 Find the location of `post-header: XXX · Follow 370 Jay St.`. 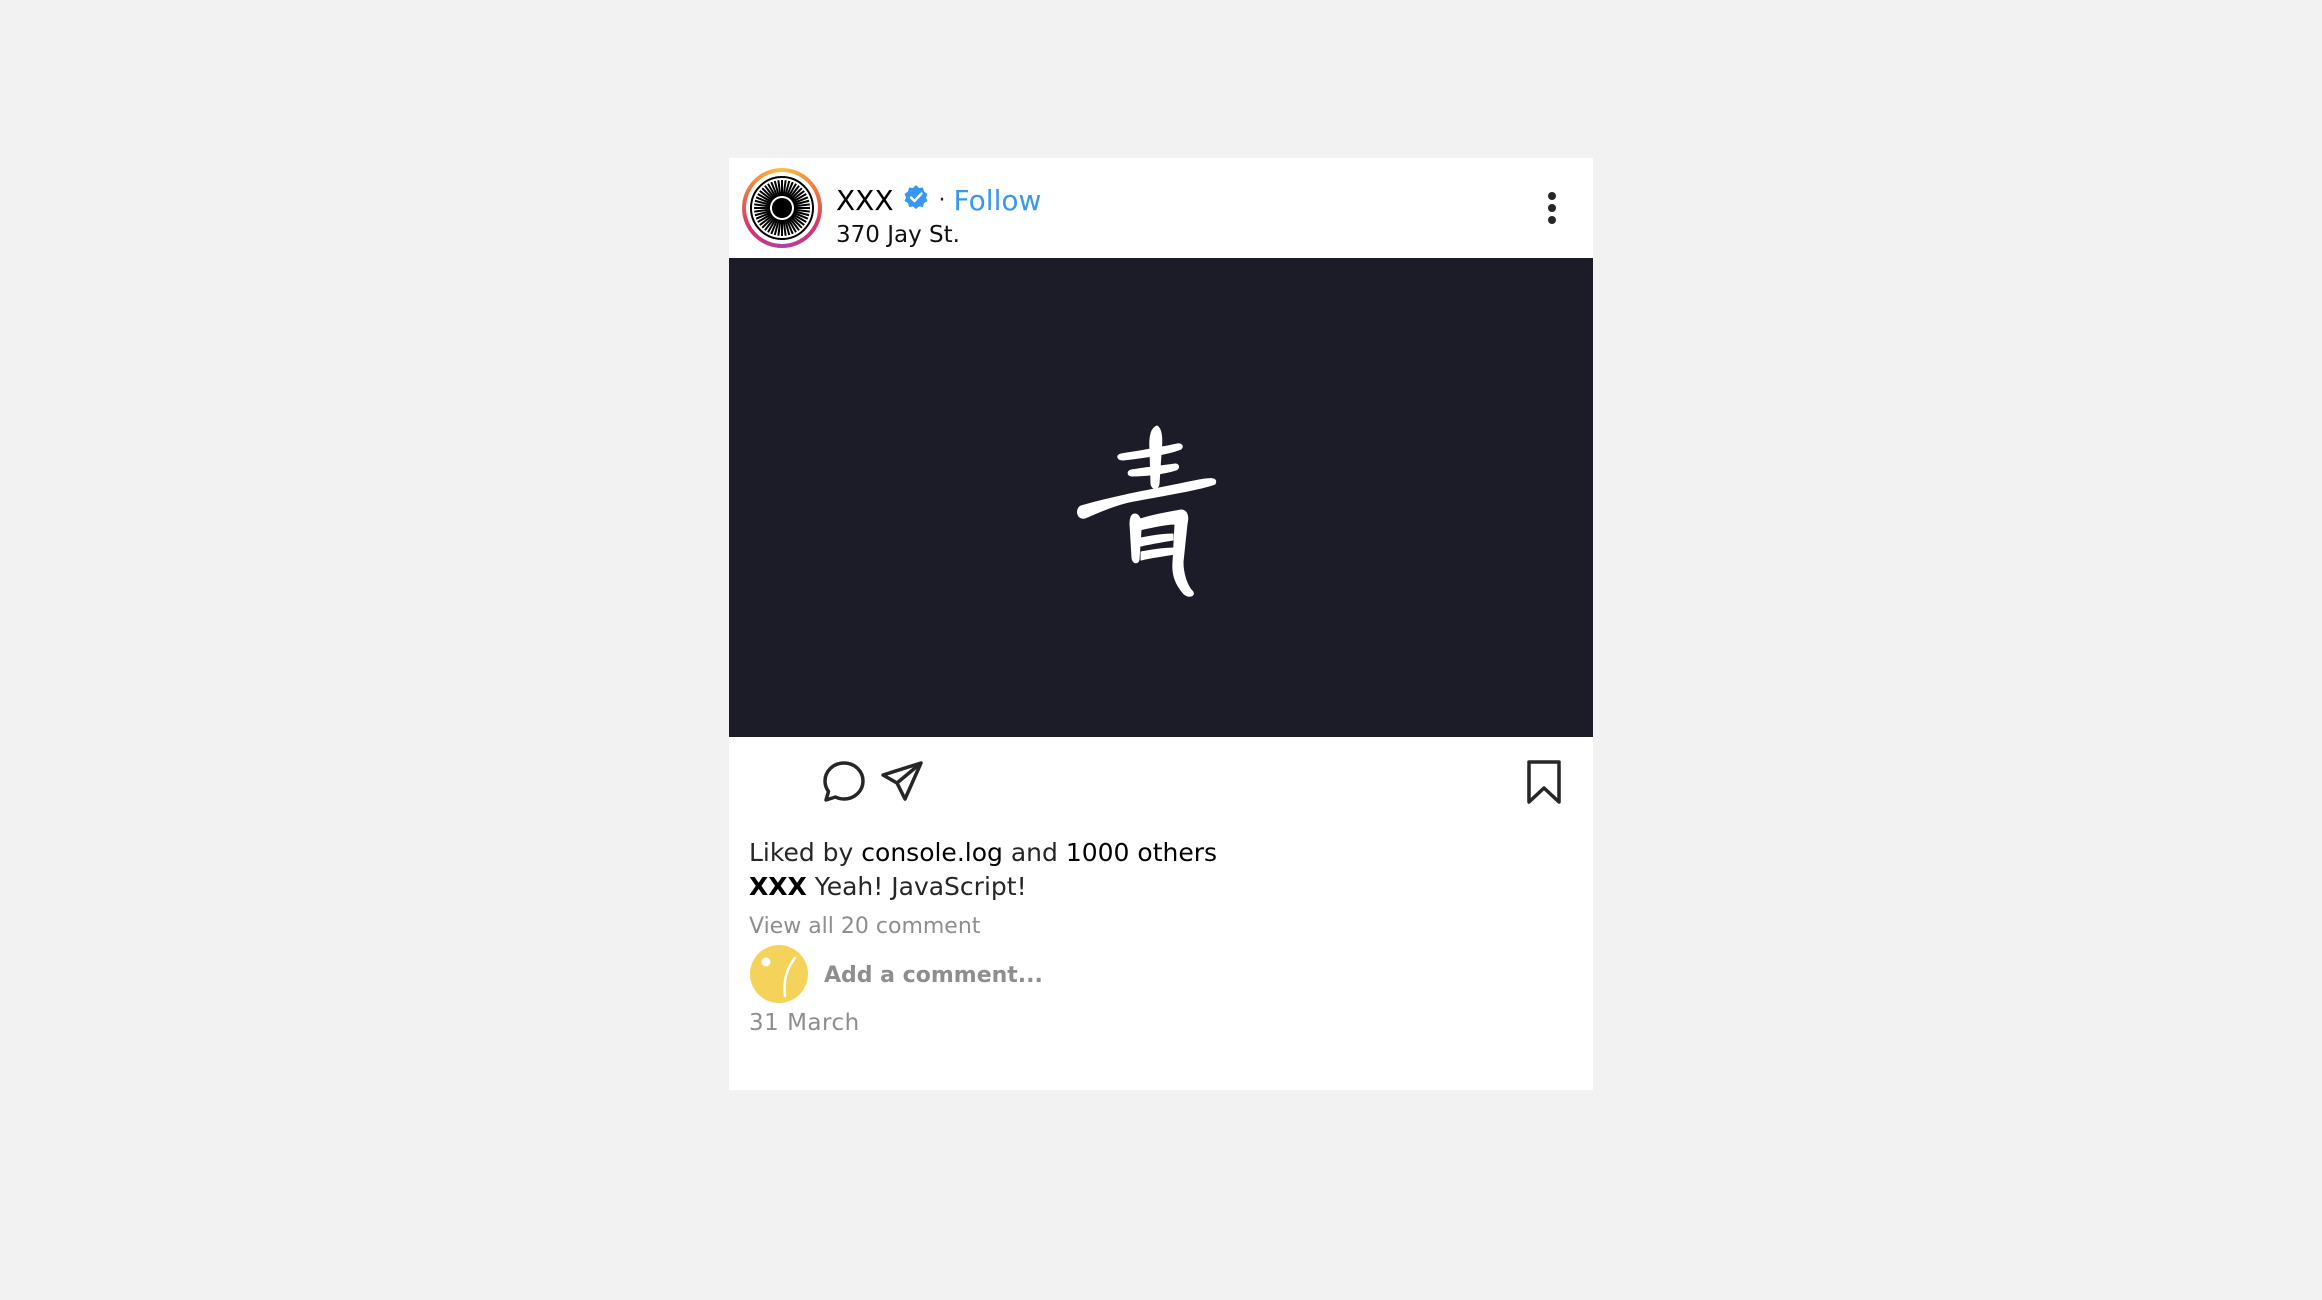

post-header: XXX · Follow 370 Jay St. is located at coordinates (1161, 208).